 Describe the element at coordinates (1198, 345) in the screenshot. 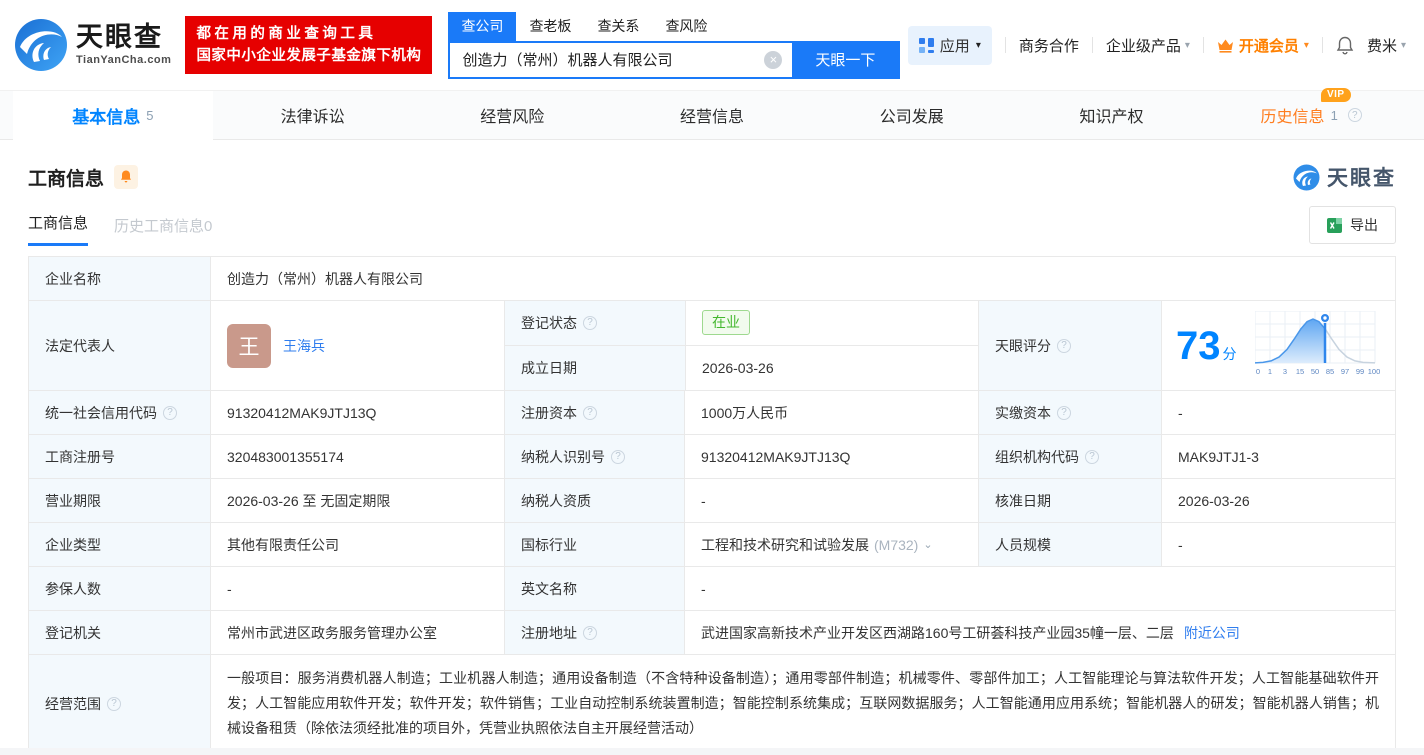

I see `score-value: 73` at that location.